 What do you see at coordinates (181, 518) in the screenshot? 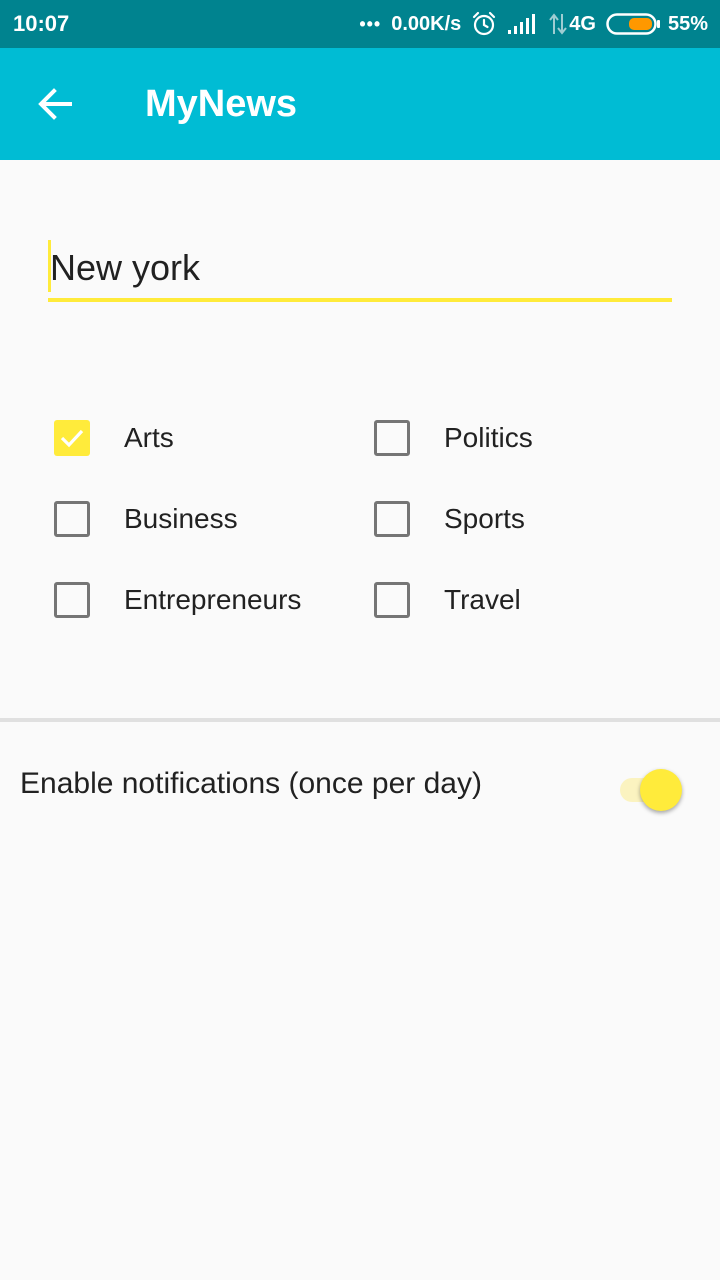
I see `checkbox-label: Business` at bounding box center [181, 518].